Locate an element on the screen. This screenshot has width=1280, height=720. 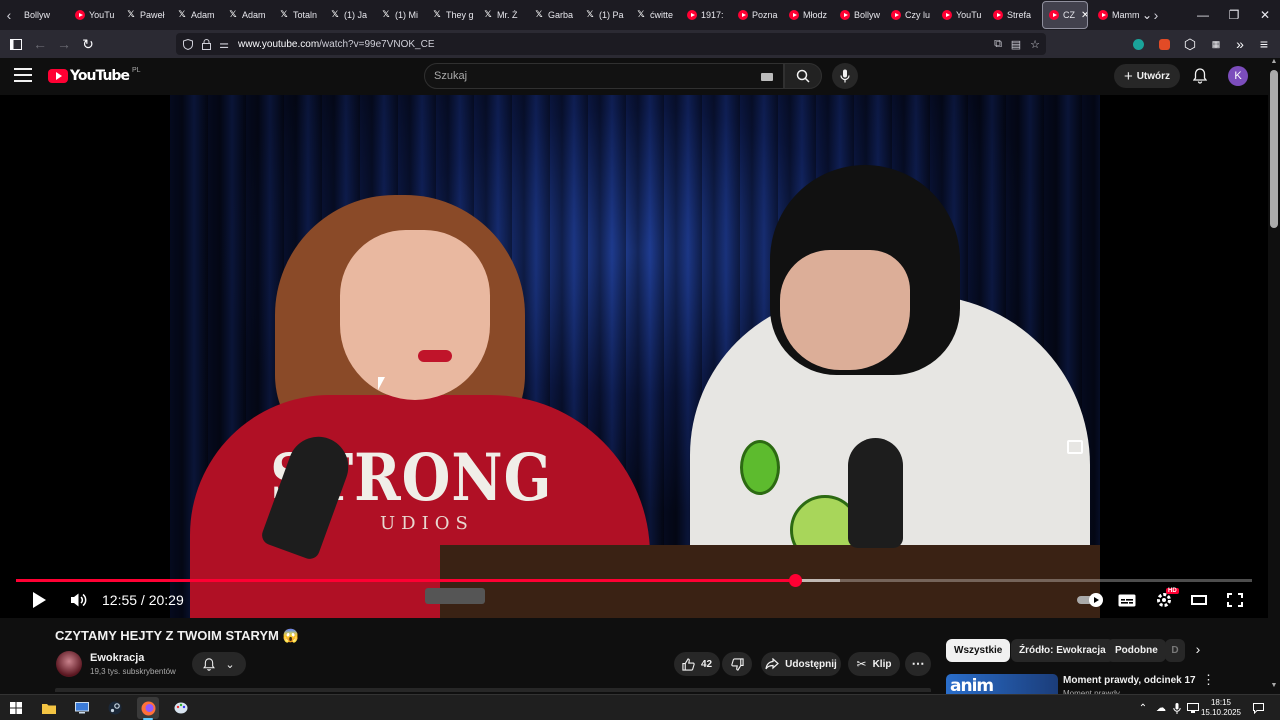
browser-tab: 𝕏 Totaln is located at coordinates (298, 15).